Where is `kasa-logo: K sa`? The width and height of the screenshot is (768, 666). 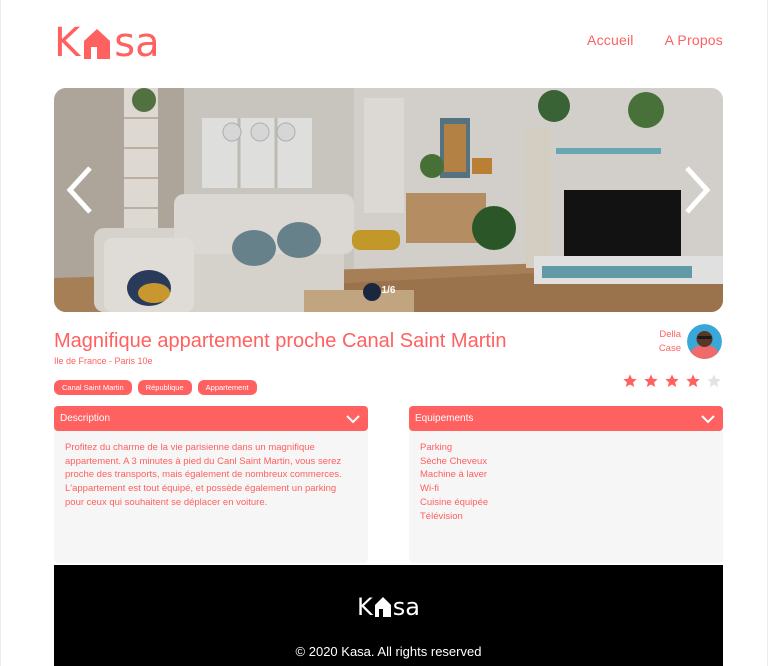 kasa-logo: K sa is located at coordinates (107, 43).